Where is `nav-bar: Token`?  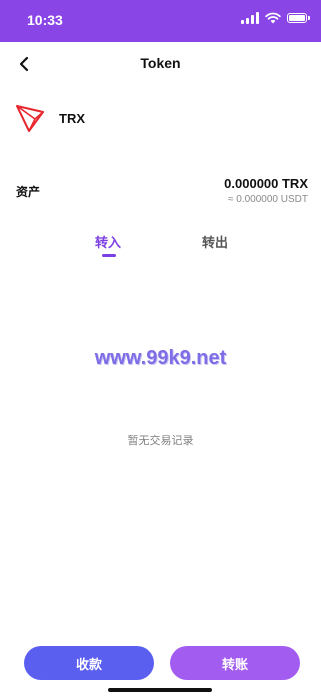 nav-bar: Token is located at coordinates (160, 64).